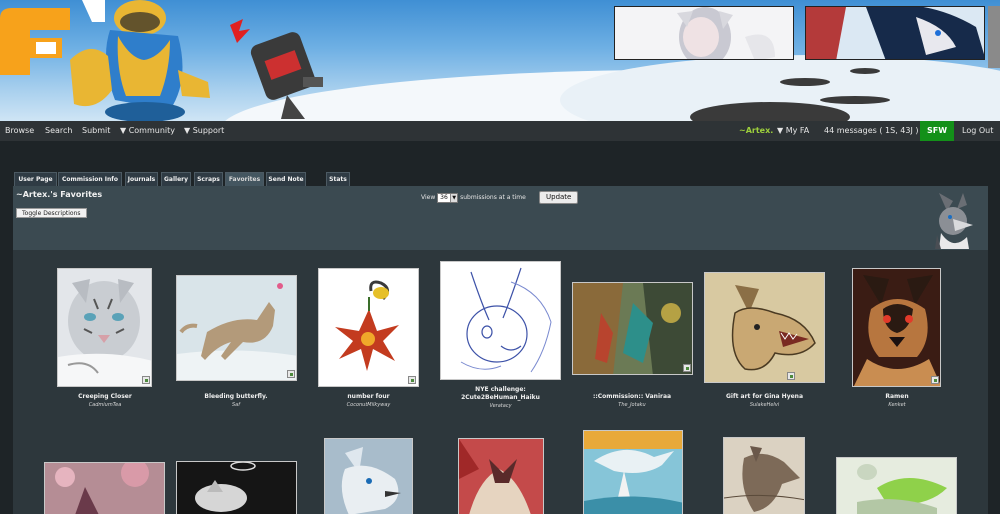 The width and height of the screenshot is (1000, 514). Describe the element at coordinates (236, 397) in the screenshot. I see `submission-title: Bleeding butterfly.` at that location.